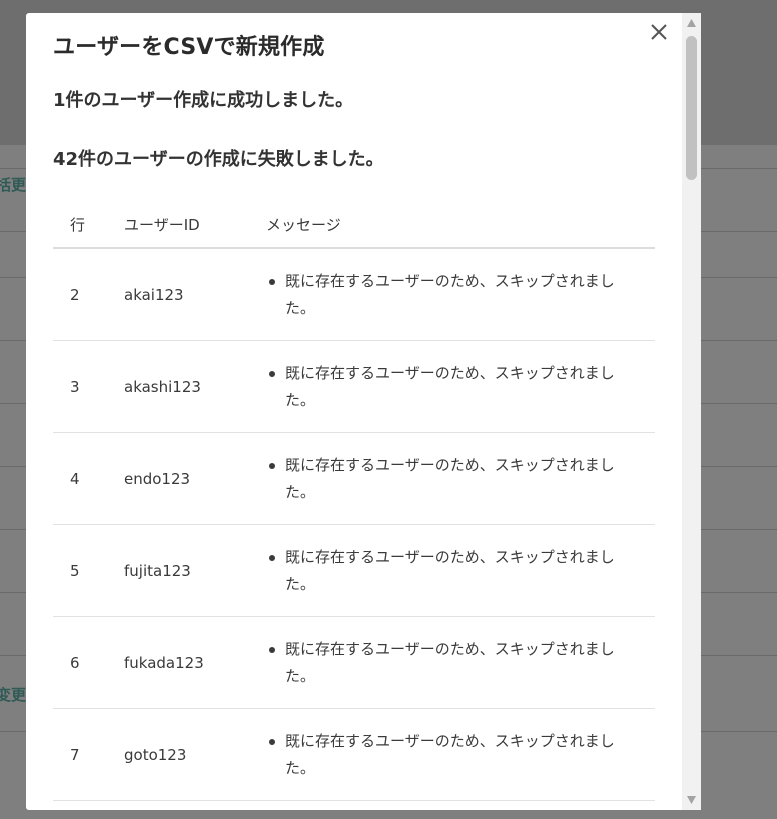 This screenshot has width=777, height=819. What do you see at coordinates (157, 570) in the screenshot?
I see `row-user-id: fujita123` at bounding box center [157, 570].